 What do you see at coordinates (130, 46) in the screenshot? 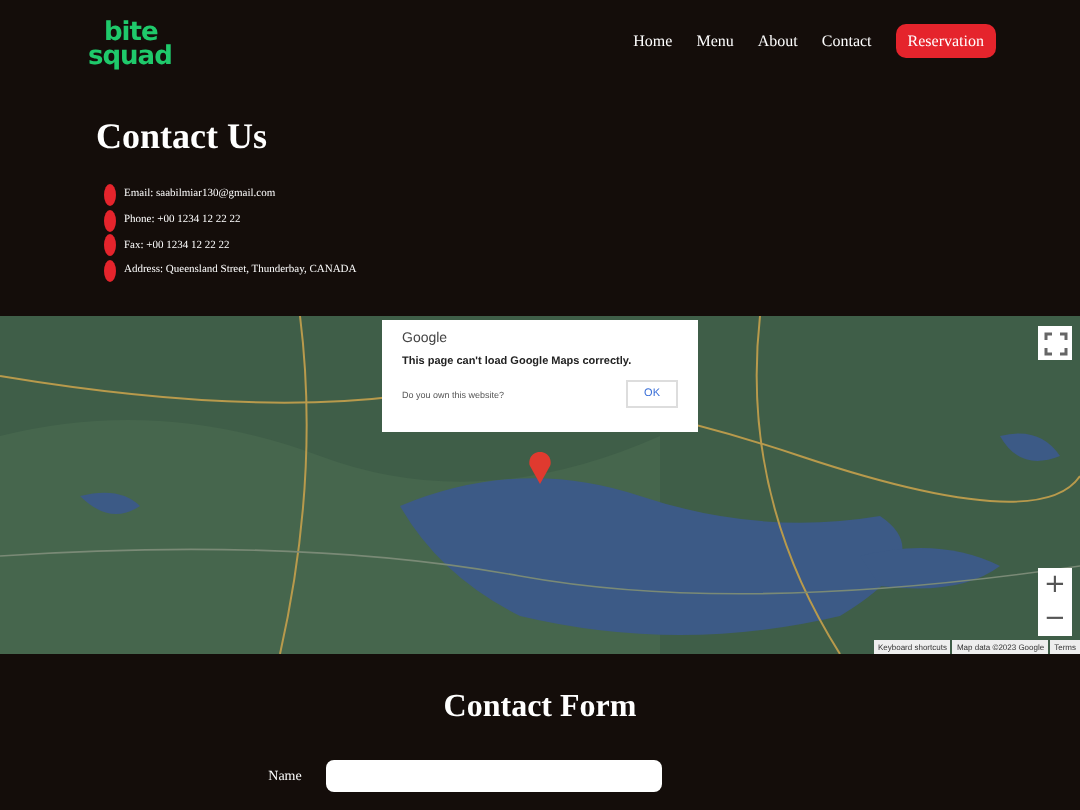
I see `logo: bite squad` at bounding box center [130, 46].